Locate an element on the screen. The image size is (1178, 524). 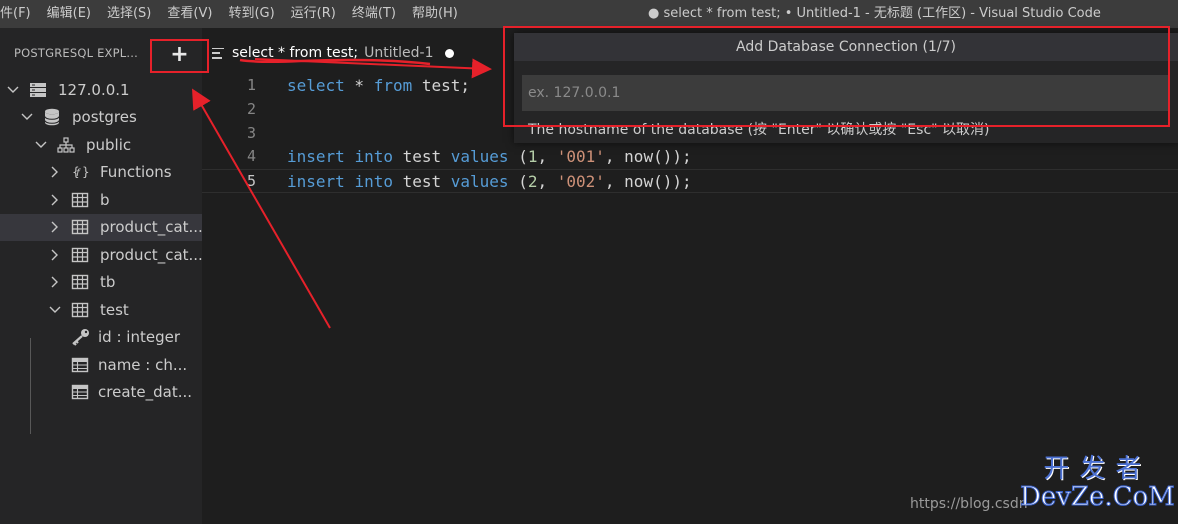
menu-edit: 编辑(E) is located at coordinates (69, 14).